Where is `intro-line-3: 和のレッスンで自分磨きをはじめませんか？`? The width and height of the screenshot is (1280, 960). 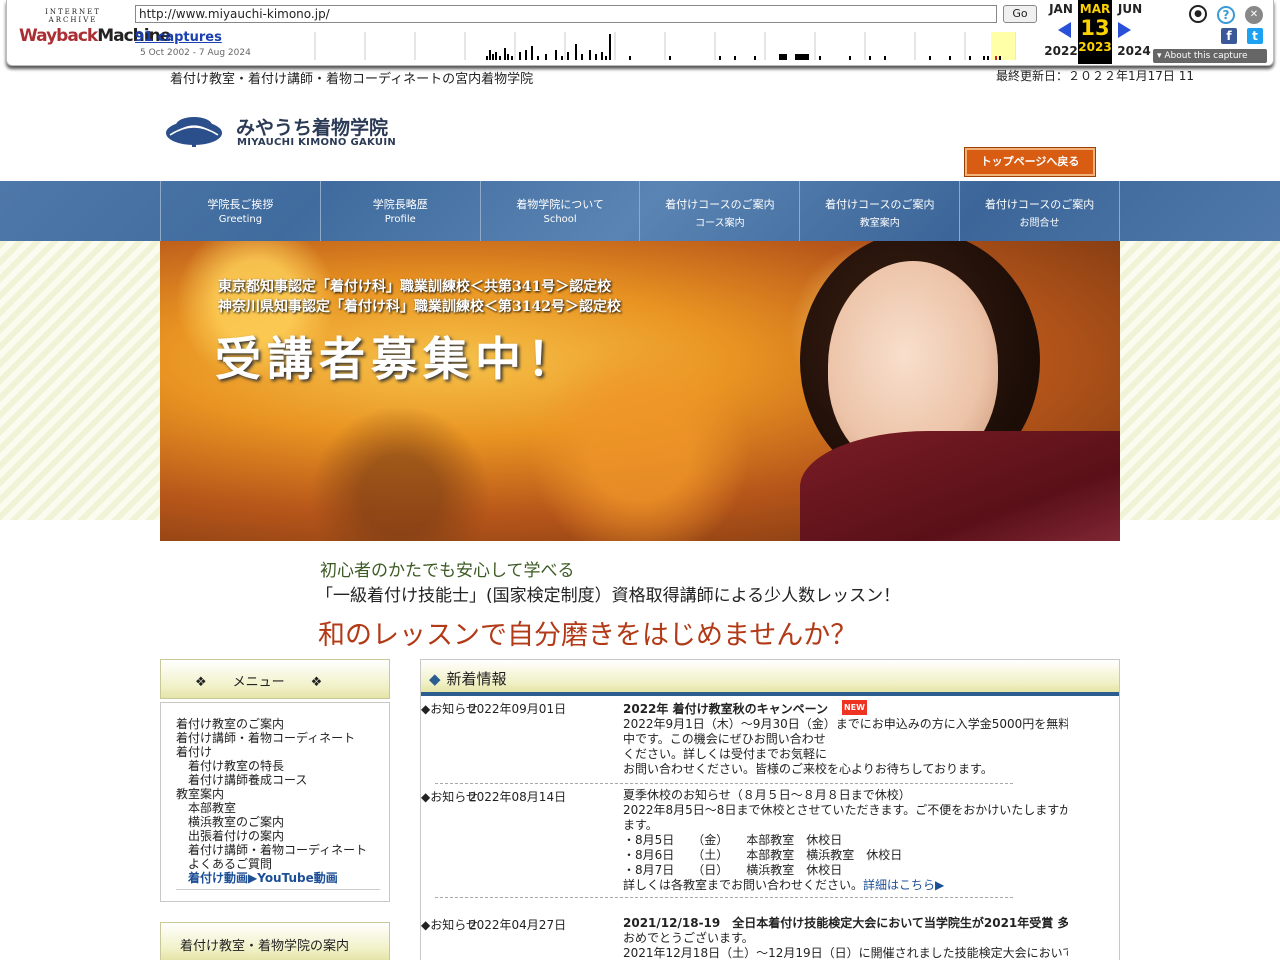
intro-line-3: 和のレッスンで自分磨きをはじめませんか？ is located at coordinates (588, 635).